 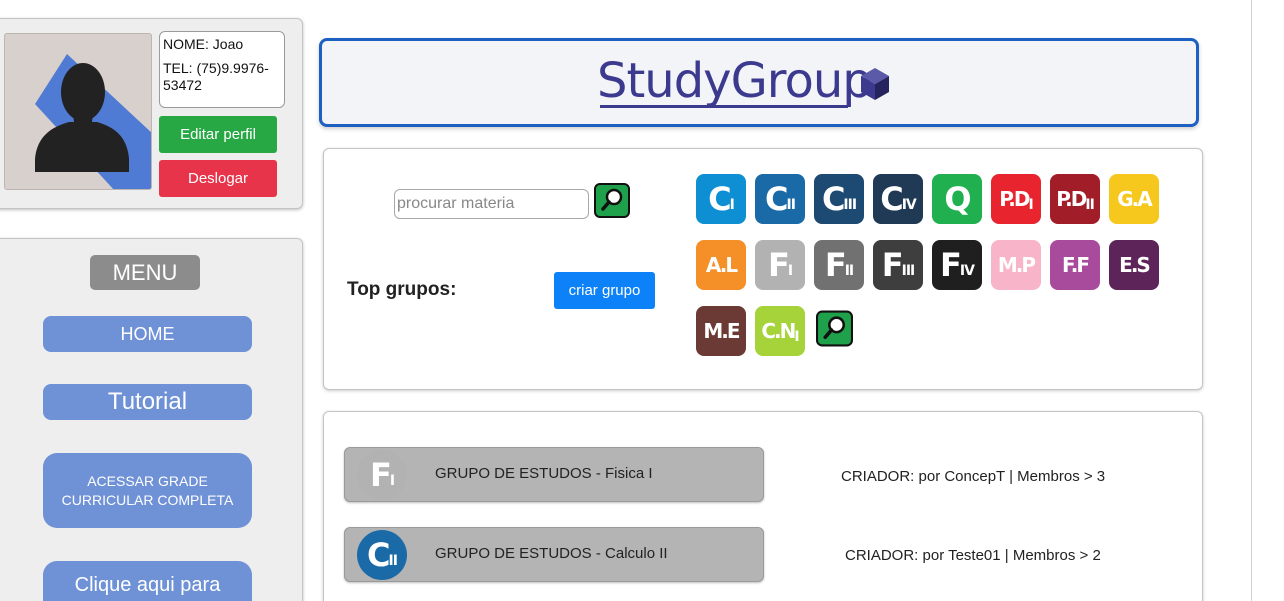 What do you see at coordinates (544, 473) in the screenshot?
I see `group-name: GRUPO DE ESTUDOS - Fisica I` at bounding box center [544, 473].